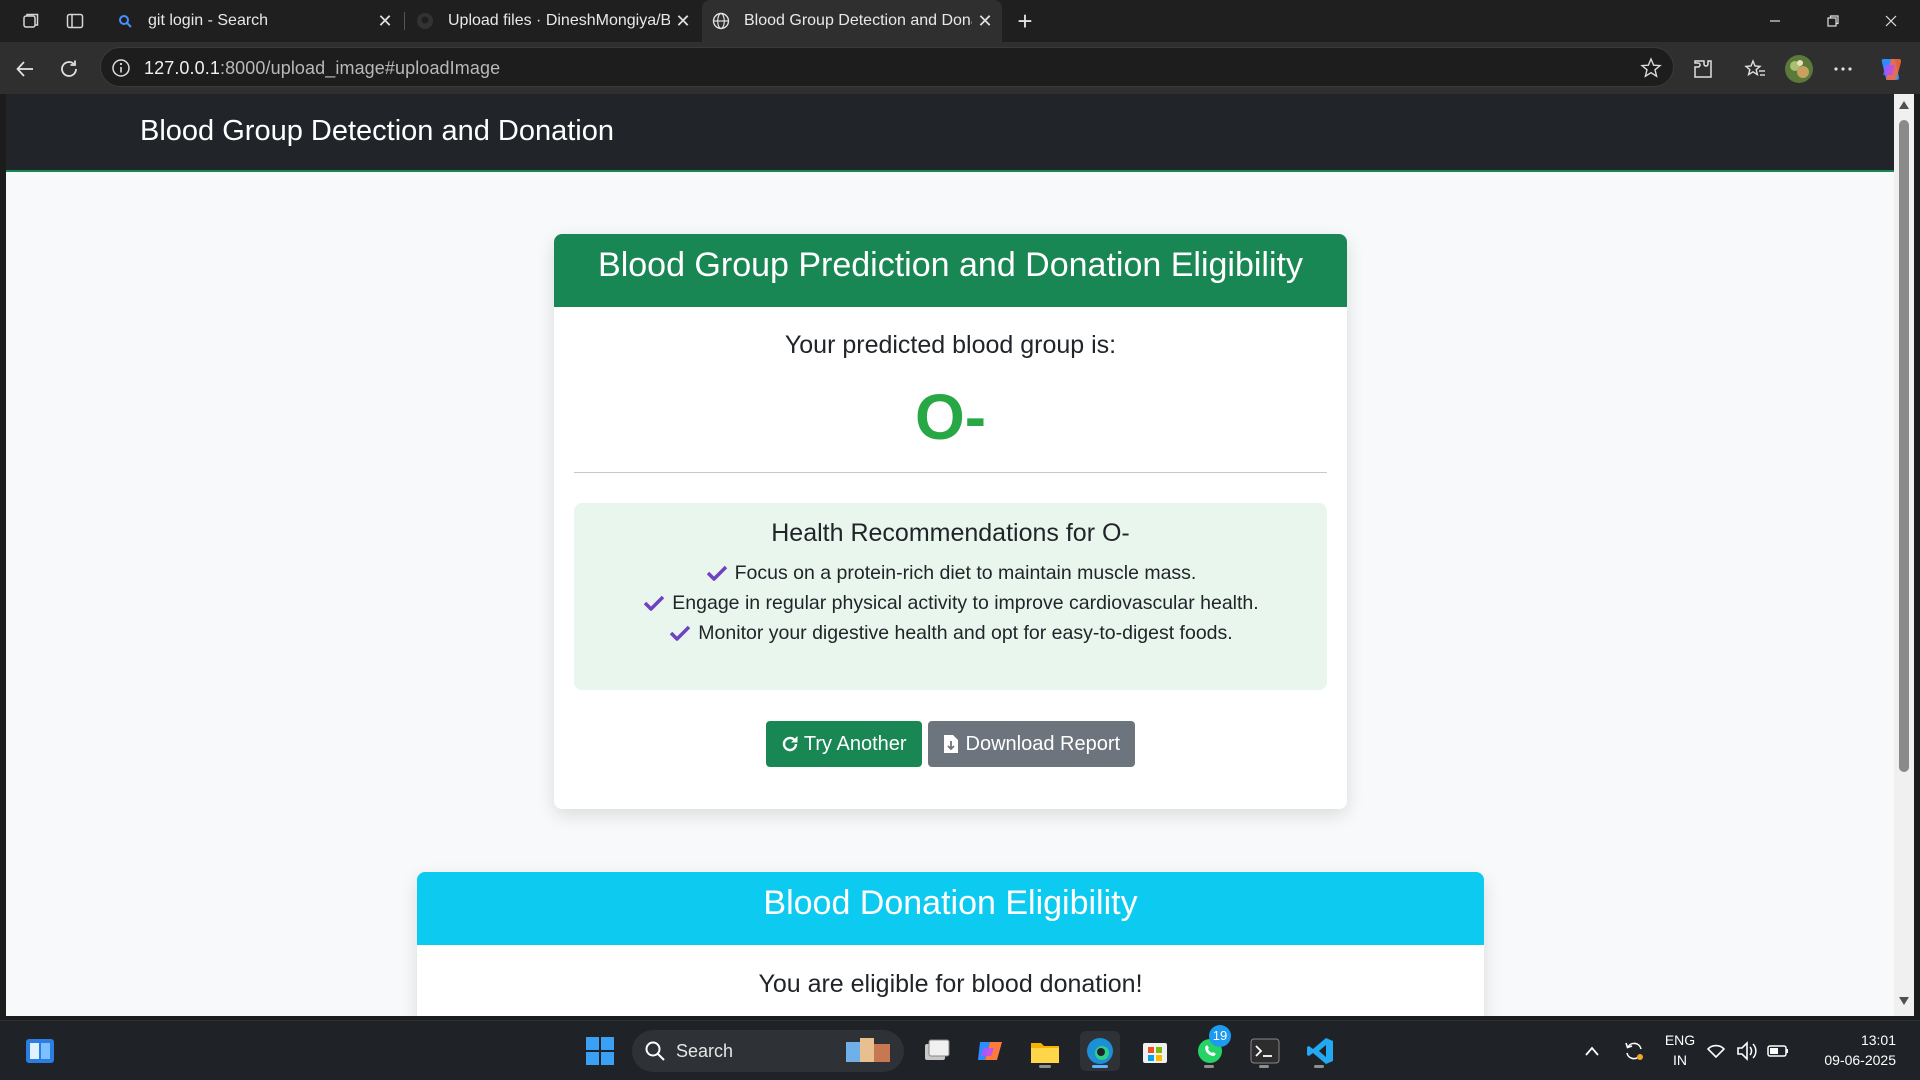 Image resolution: width=1920 pixels, height=1080 pixels. What do you see at coordinates (950, 533) in the screenshot?
I see `recommendations-title: Health Recommendations for O-` at bounding box center [950, 533].